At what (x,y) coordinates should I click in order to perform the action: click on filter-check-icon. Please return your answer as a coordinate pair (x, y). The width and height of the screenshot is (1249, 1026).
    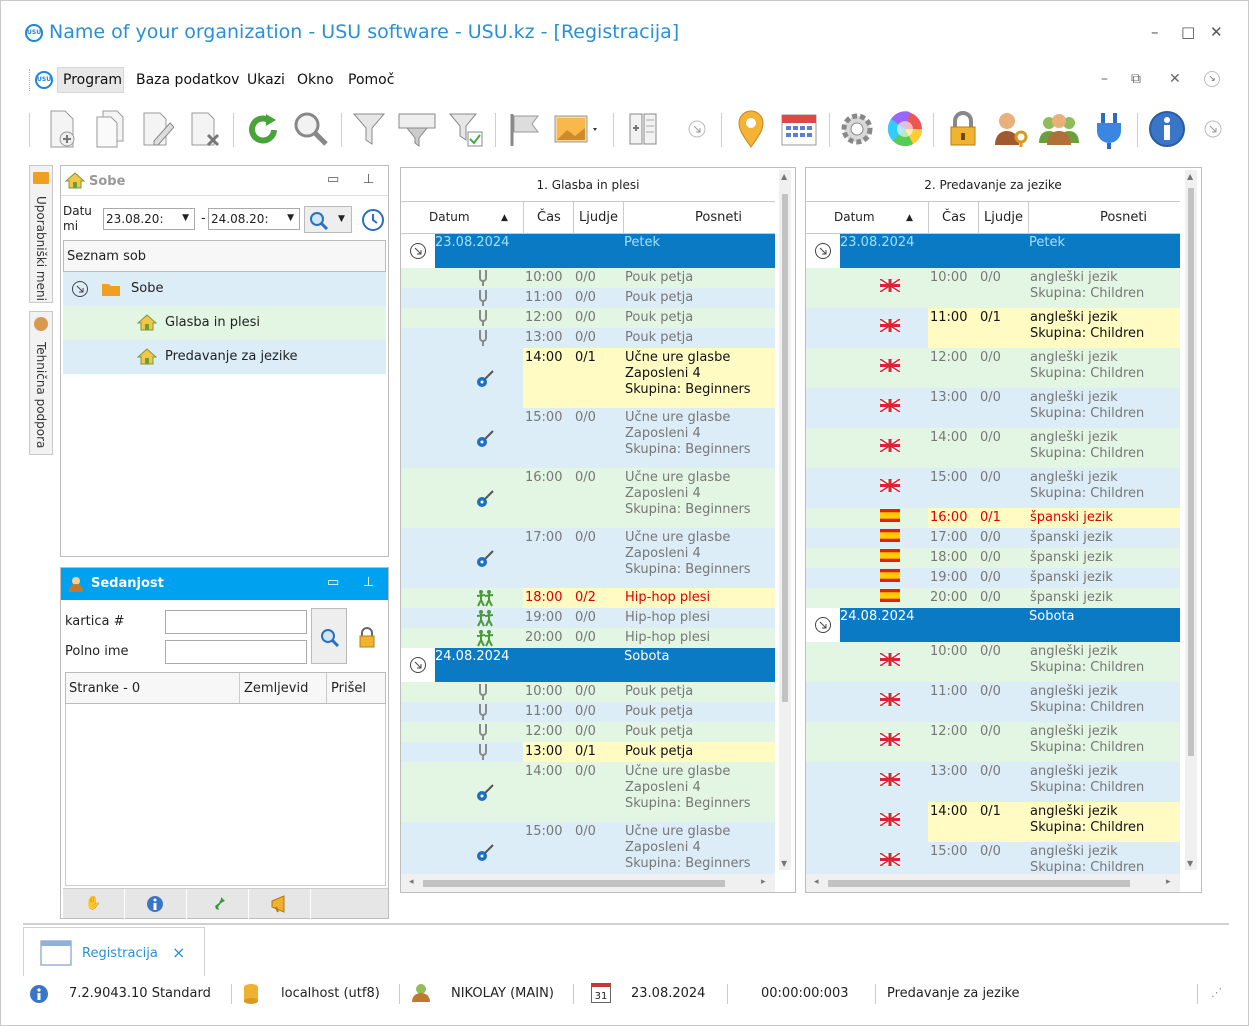
    Looking at the image, I should click on (467, 129).